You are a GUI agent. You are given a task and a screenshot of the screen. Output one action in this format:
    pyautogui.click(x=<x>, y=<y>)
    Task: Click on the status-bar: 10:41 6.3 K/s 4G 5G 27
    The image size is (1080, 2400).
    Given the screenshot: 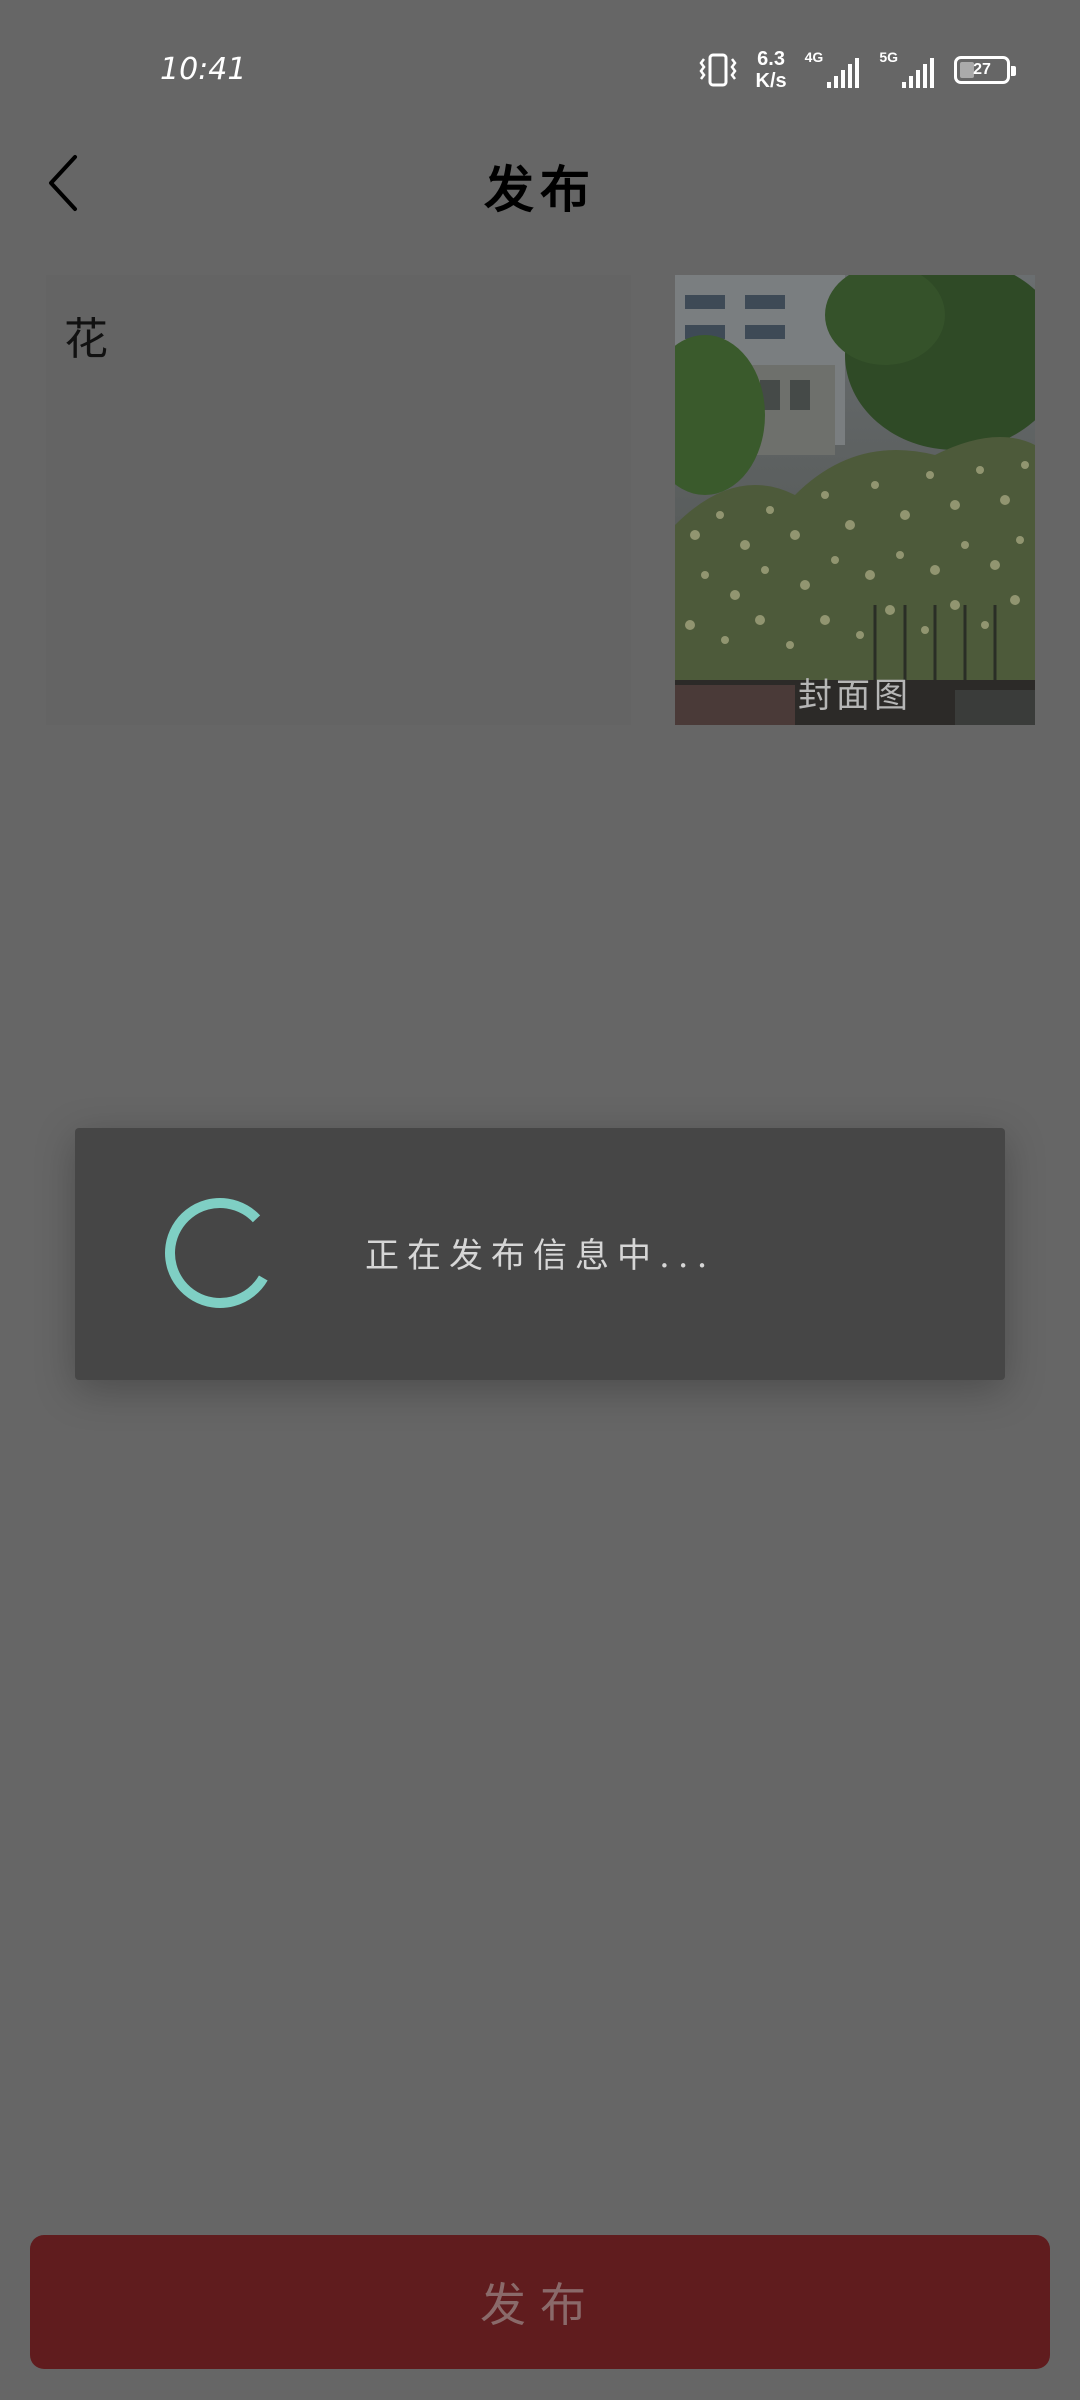 What is the action you would take?
    pyautogui.click(x=540, y=70)
    